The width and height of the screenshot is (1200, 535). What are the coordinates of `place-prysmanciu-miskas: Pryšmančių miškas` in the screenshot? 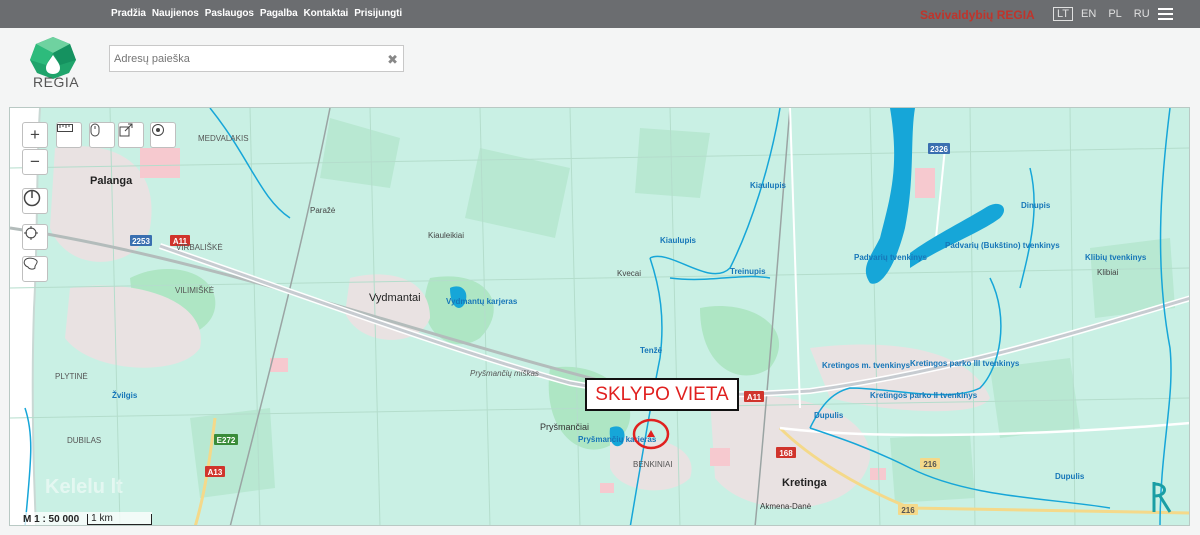 It's located at (504, 373).